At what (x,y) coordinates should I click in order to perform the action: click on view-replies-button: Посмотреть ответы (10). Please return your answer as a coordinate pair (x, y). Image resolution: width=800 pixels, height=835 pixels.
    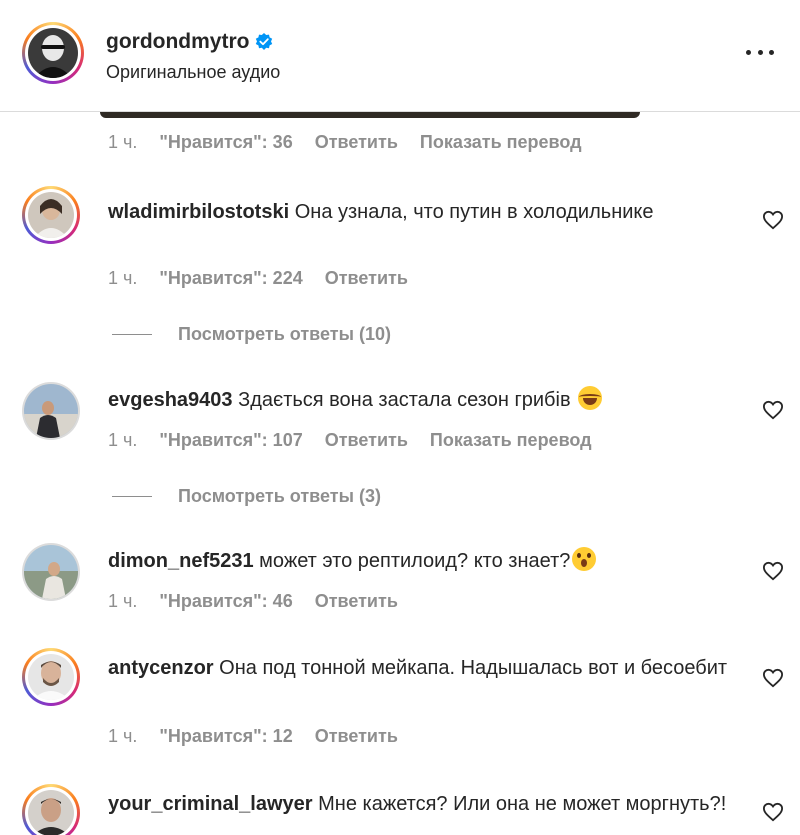
    Looking at the image, I should click on (251, 334).